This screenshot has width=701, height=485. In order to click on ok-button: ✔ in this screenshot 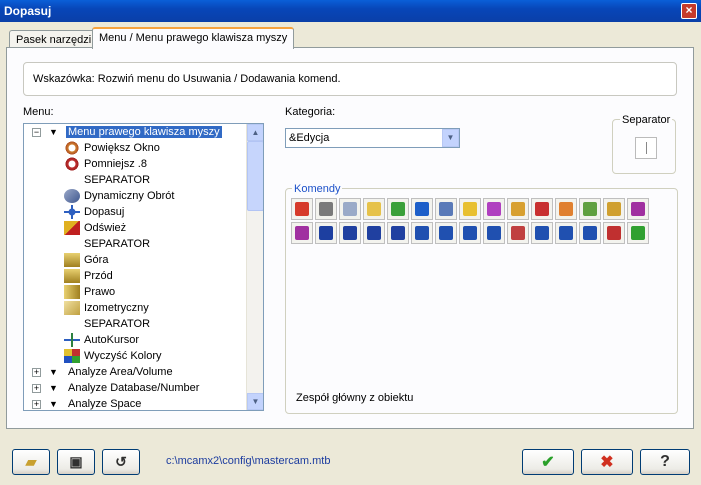, I will do `click(548, 462)`.